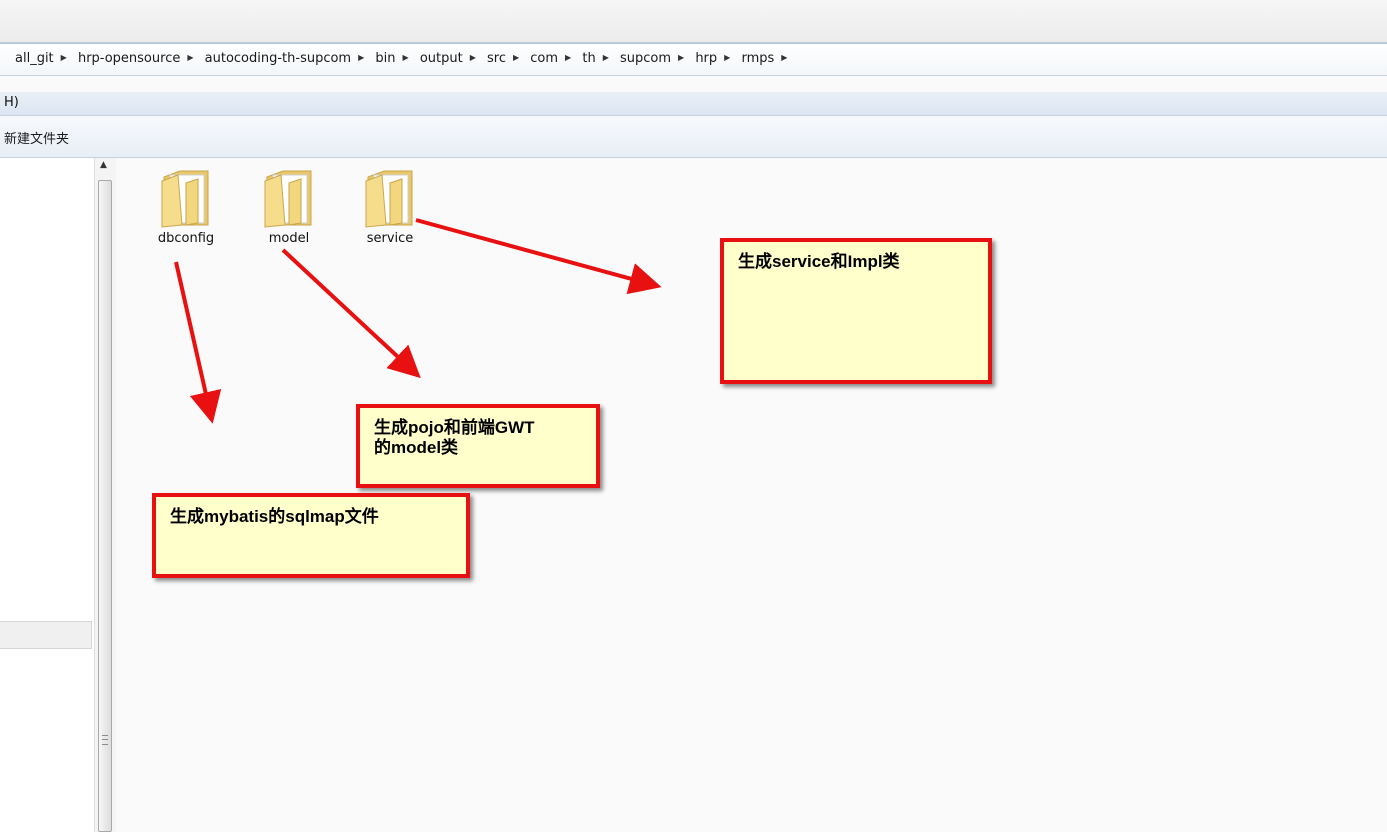  Describe the element at coordinates (693, 137) in the screenshot. I see `command-toolbar: 新建文件夹` at that location.